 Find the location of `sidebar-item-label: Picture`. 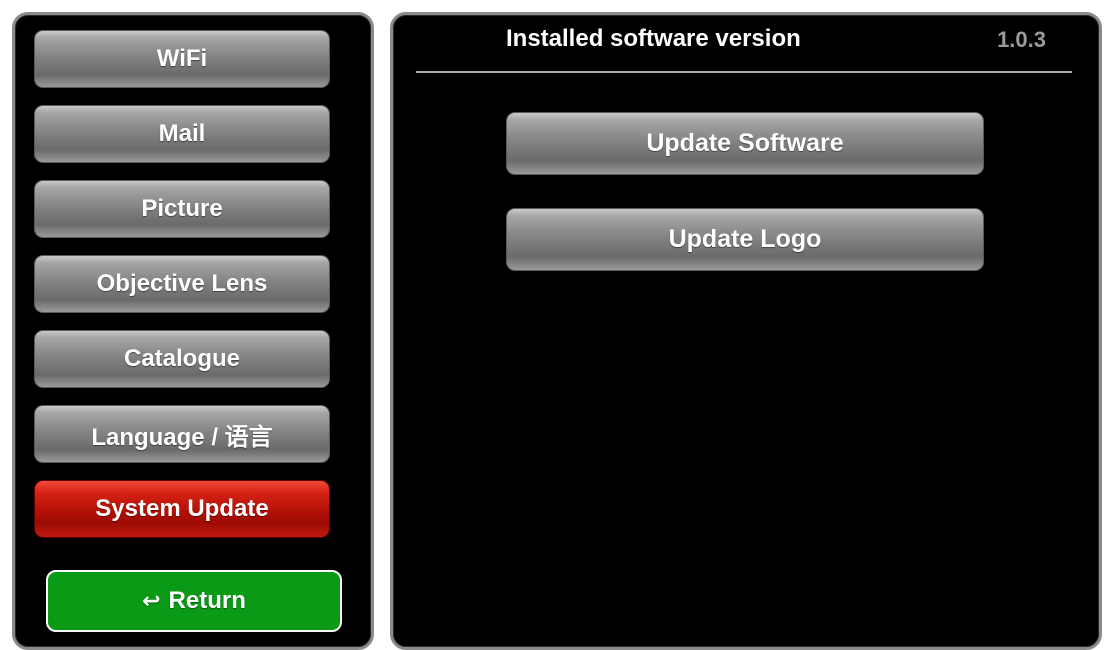

sidebar-item-label: Picture is located at coordinates (182, 208).